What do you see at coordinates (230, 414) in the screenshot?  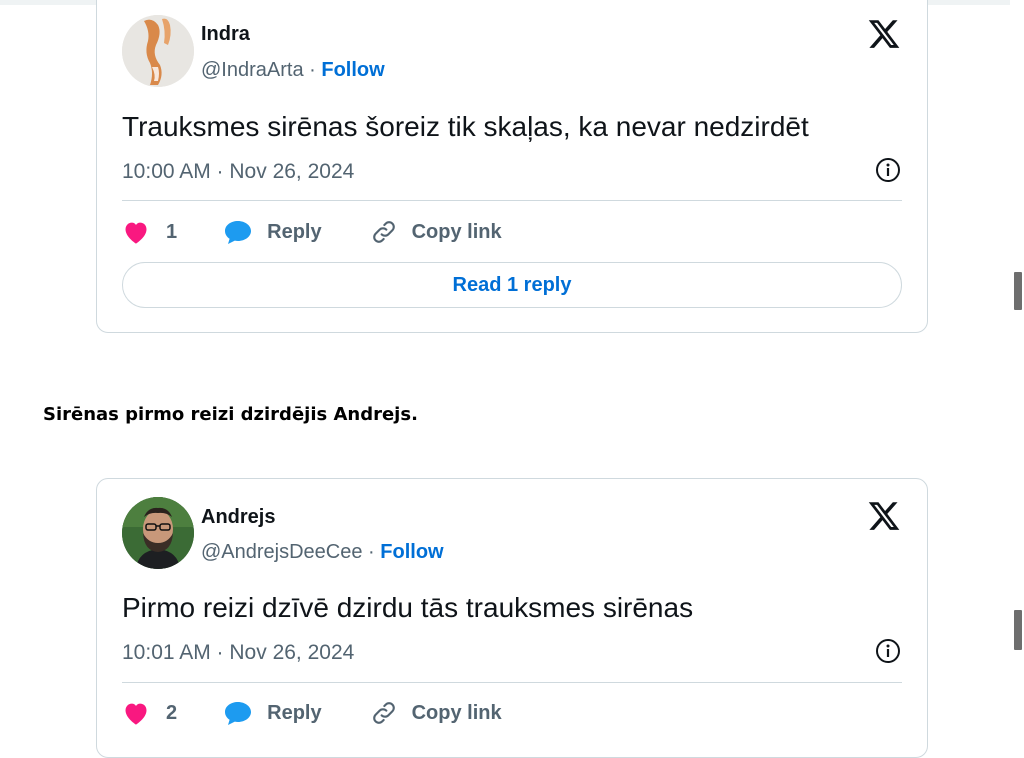 I see `article-caption: Sirēnas pirmo reizi dzirdējis Andrejs.` at bounding box center [230, 414].